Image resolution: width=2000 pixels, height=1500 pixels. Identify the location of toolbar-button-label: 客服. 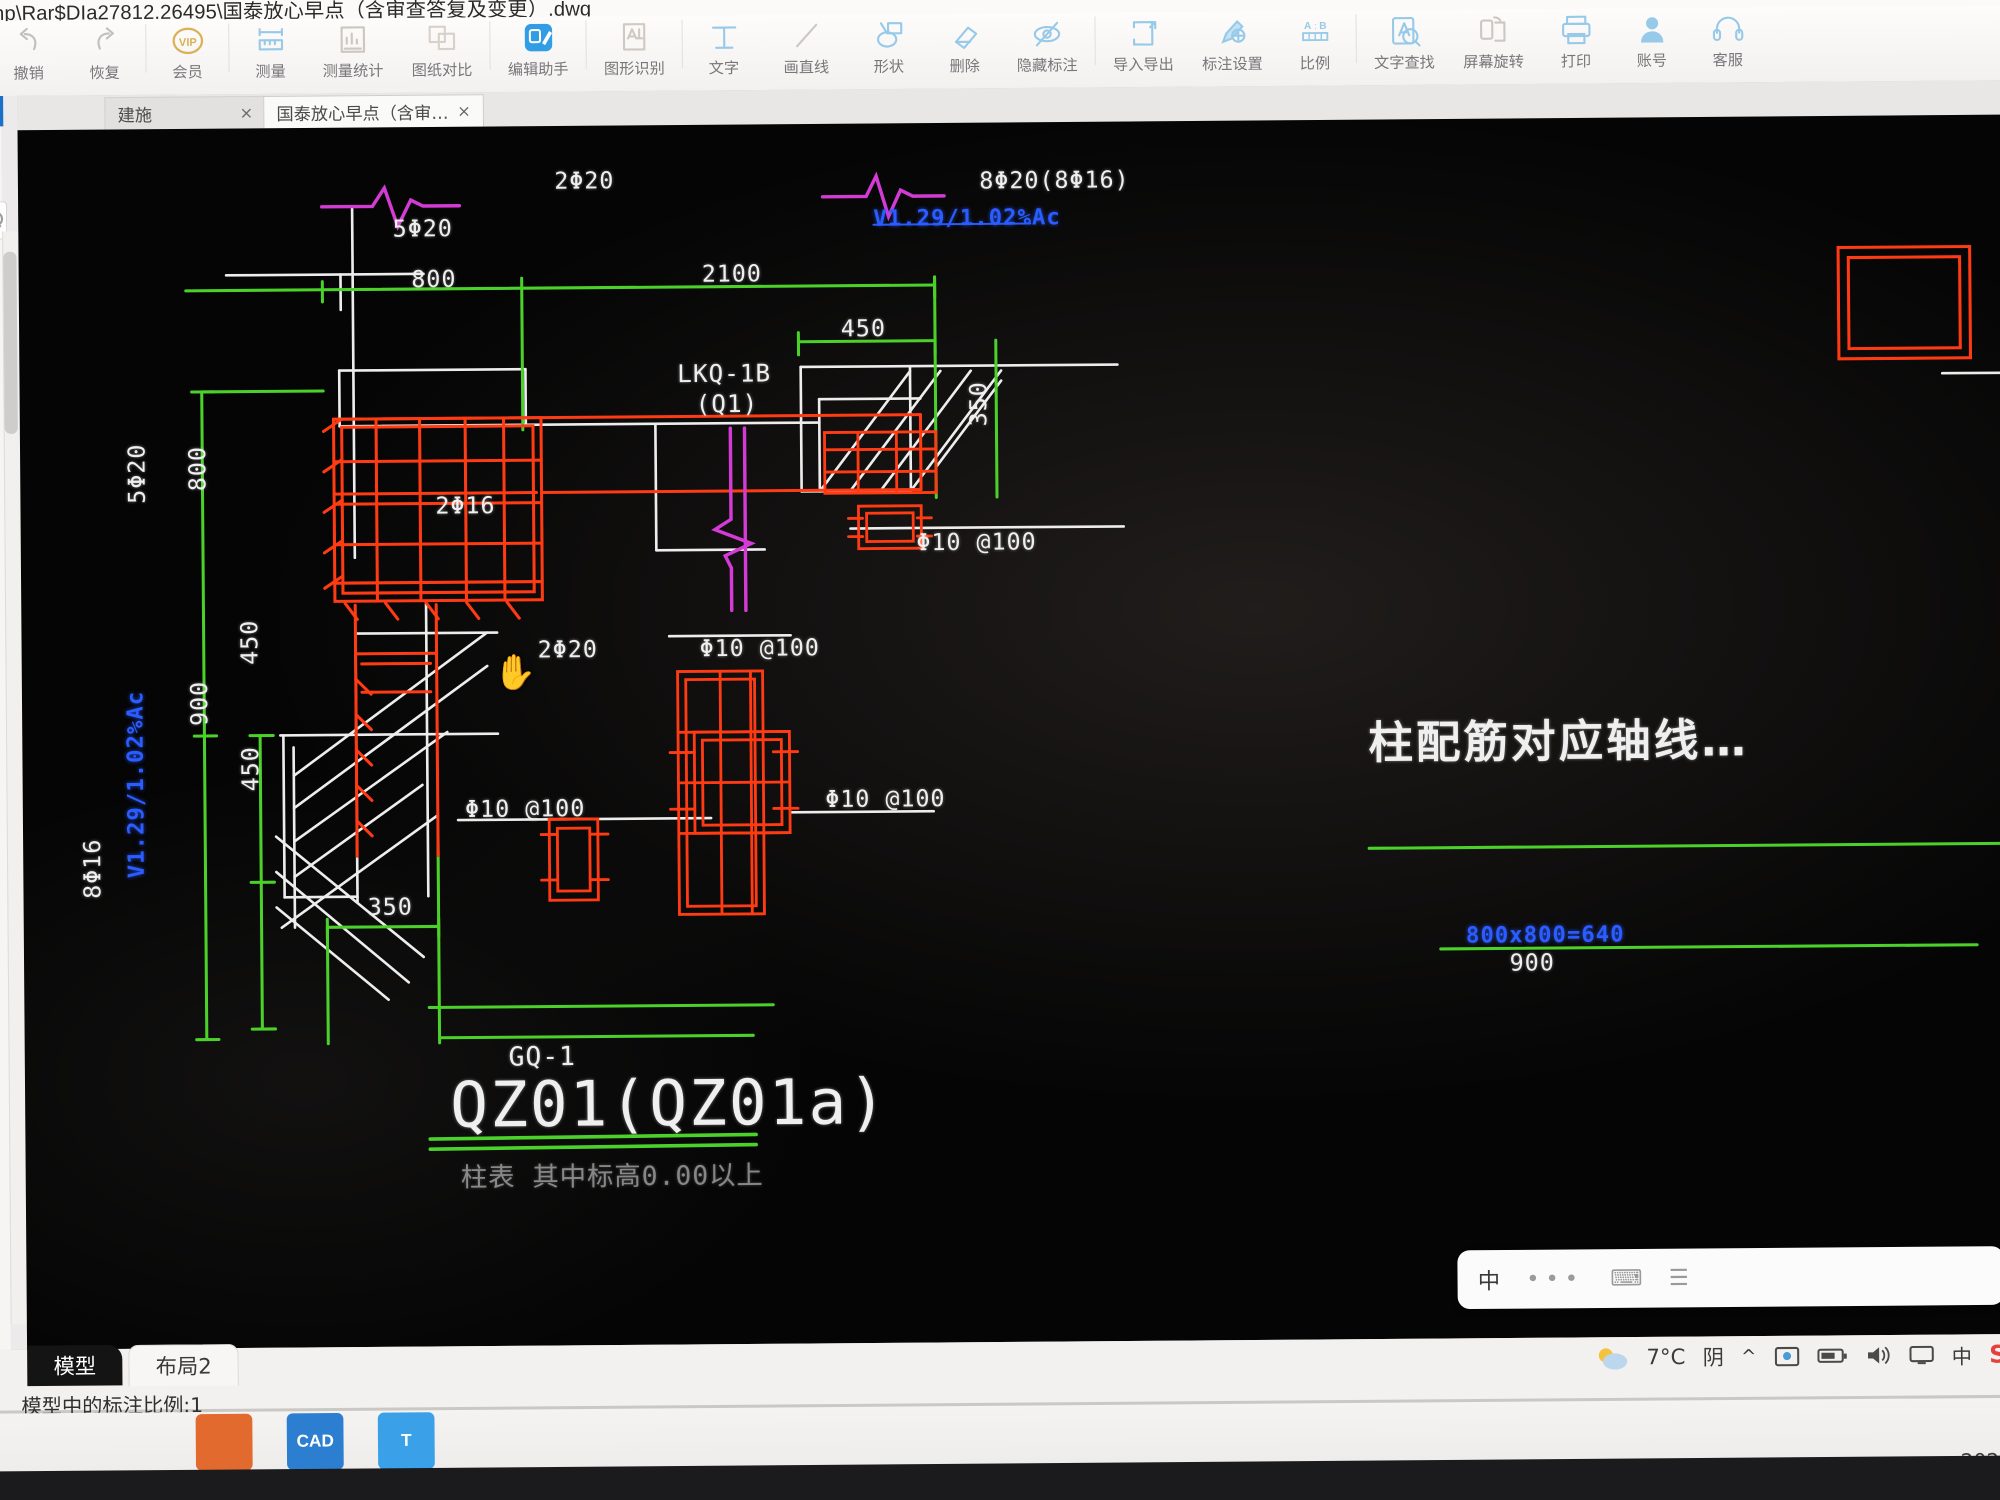
(1728, 60).